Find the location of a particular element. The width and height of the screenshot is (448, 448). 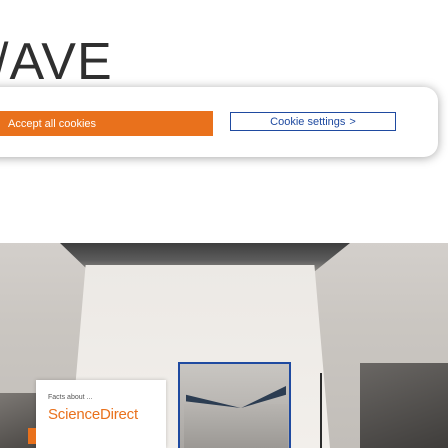

highlighted-device-region is located at coordinates (234, 405).